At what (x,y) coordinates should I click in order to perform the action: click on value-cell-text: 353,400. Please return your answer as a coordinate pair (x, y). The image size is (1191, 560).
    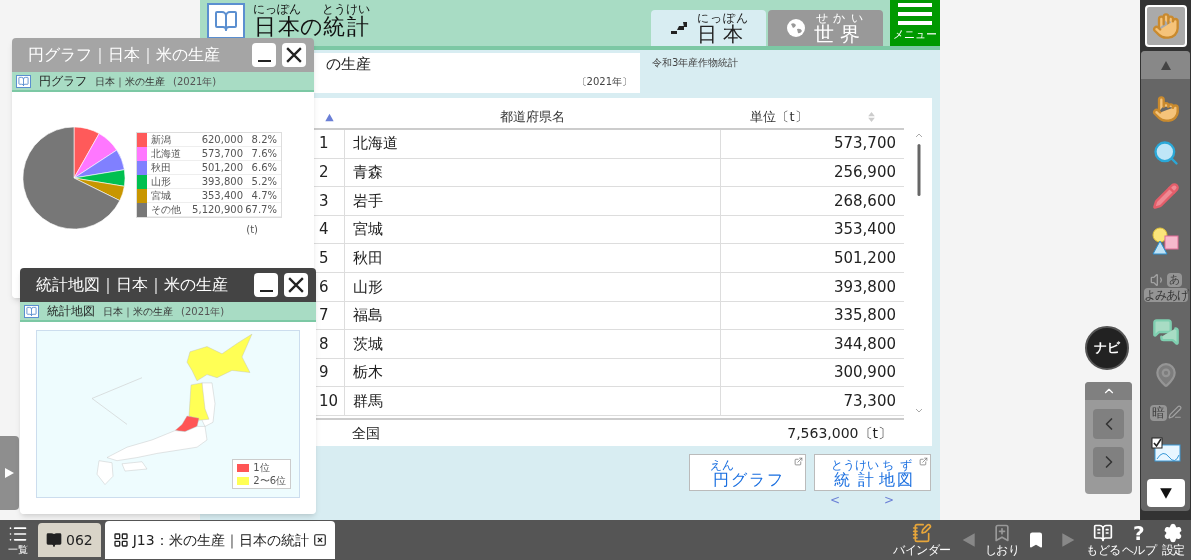
    Looking at the image, I should click on (864, 230).